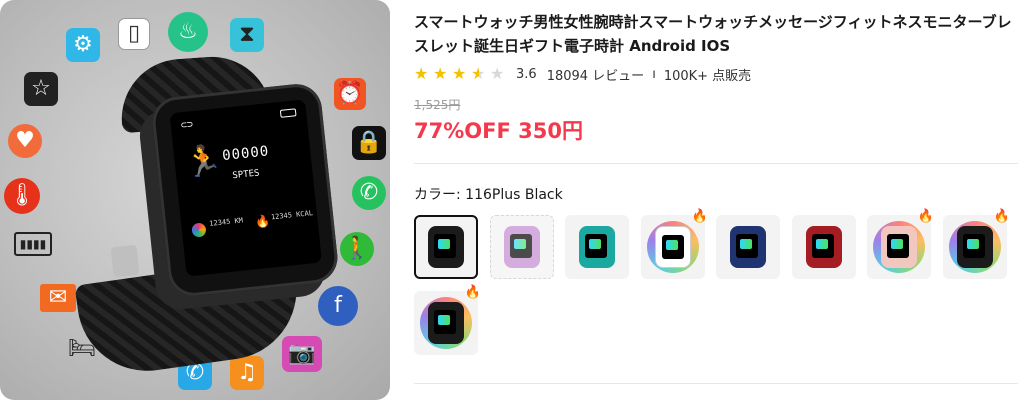  I want to click on screen-steps-label: SPTES, so click(245, 175).